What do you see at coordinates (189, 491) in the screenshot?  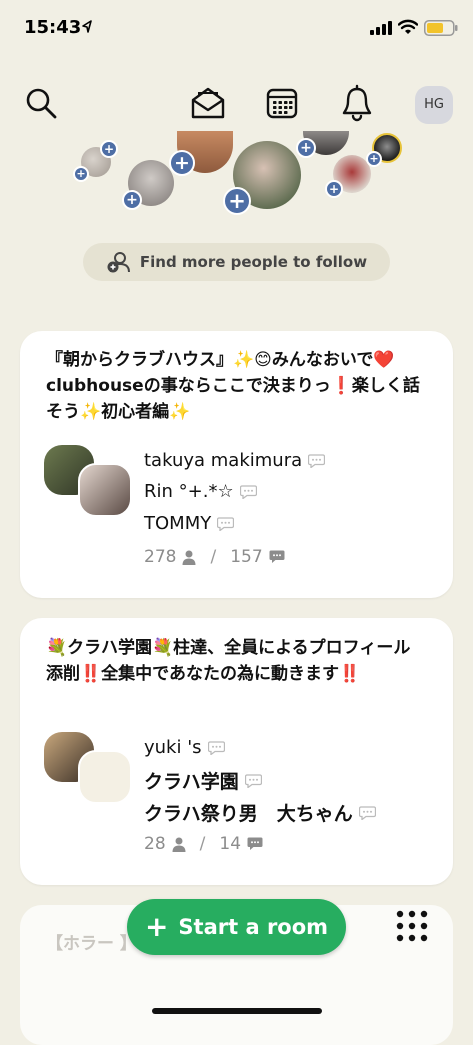 I see `speaker-name: Rin °+.*☆` at bounding box center [189, 491].